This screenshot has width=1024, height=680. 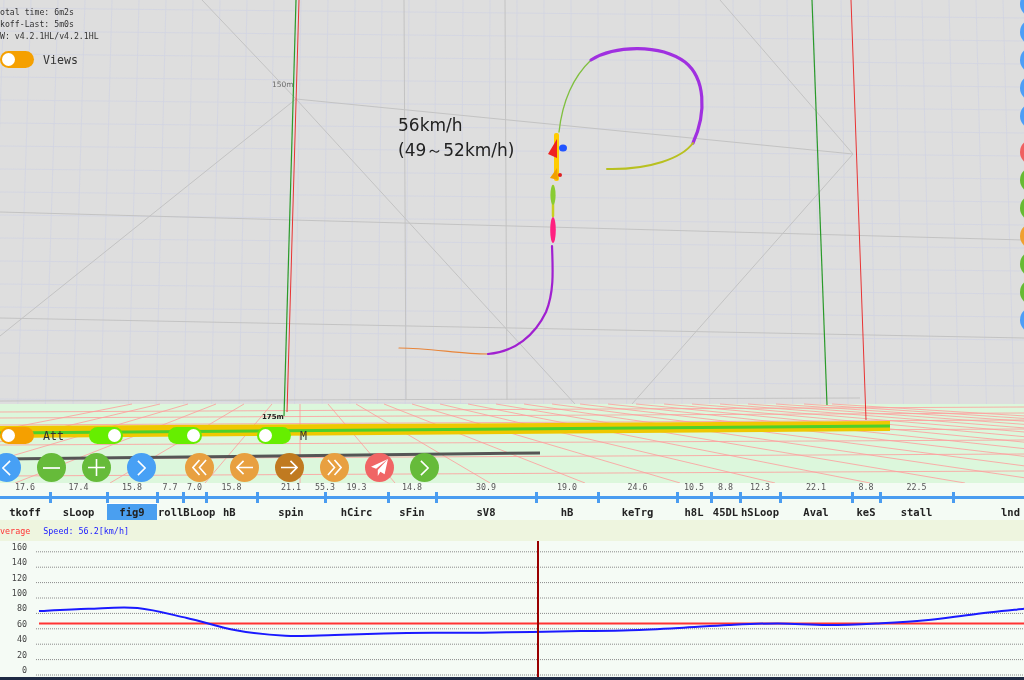 I want to click on segment-tab: keTrg, so click(x=637, y=511).